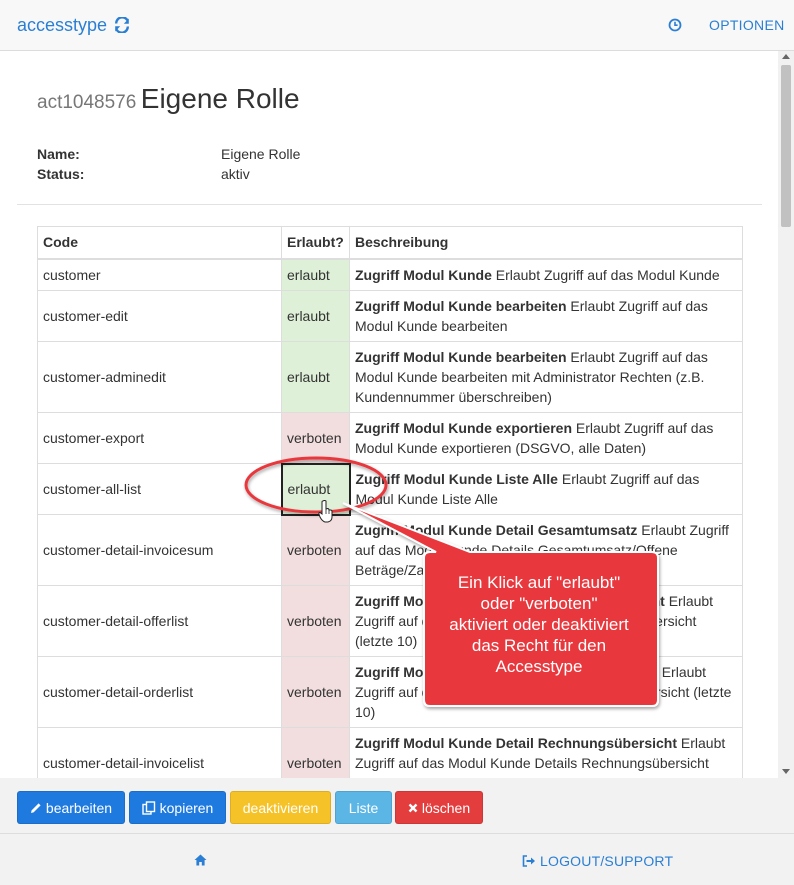 The image size is (794, 885). I want to click on brand: accesstype, so click(73, 25).